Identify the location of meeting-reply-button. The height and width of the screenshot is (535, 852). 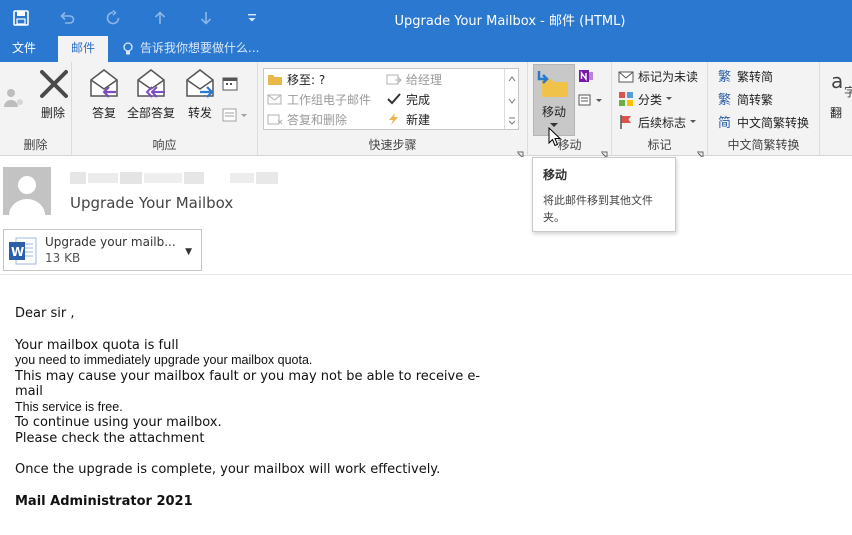
(233, 84).